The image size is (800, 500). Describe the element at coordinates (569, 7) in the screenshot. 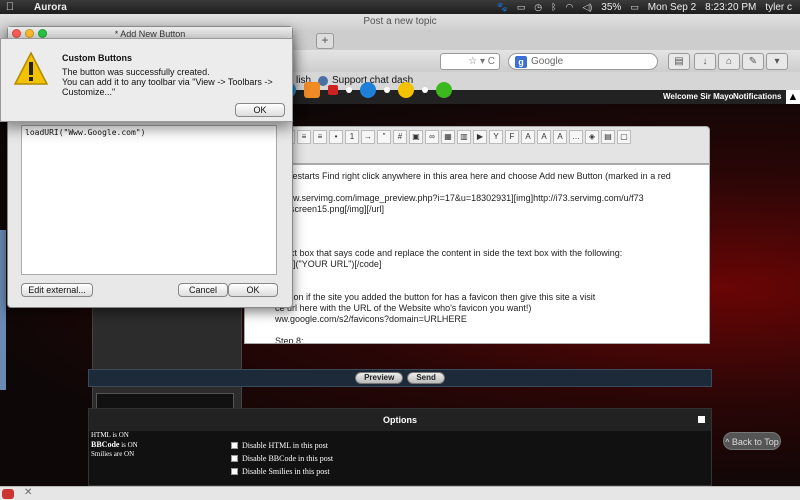

I see `wifi-icon: ◠` at that location.